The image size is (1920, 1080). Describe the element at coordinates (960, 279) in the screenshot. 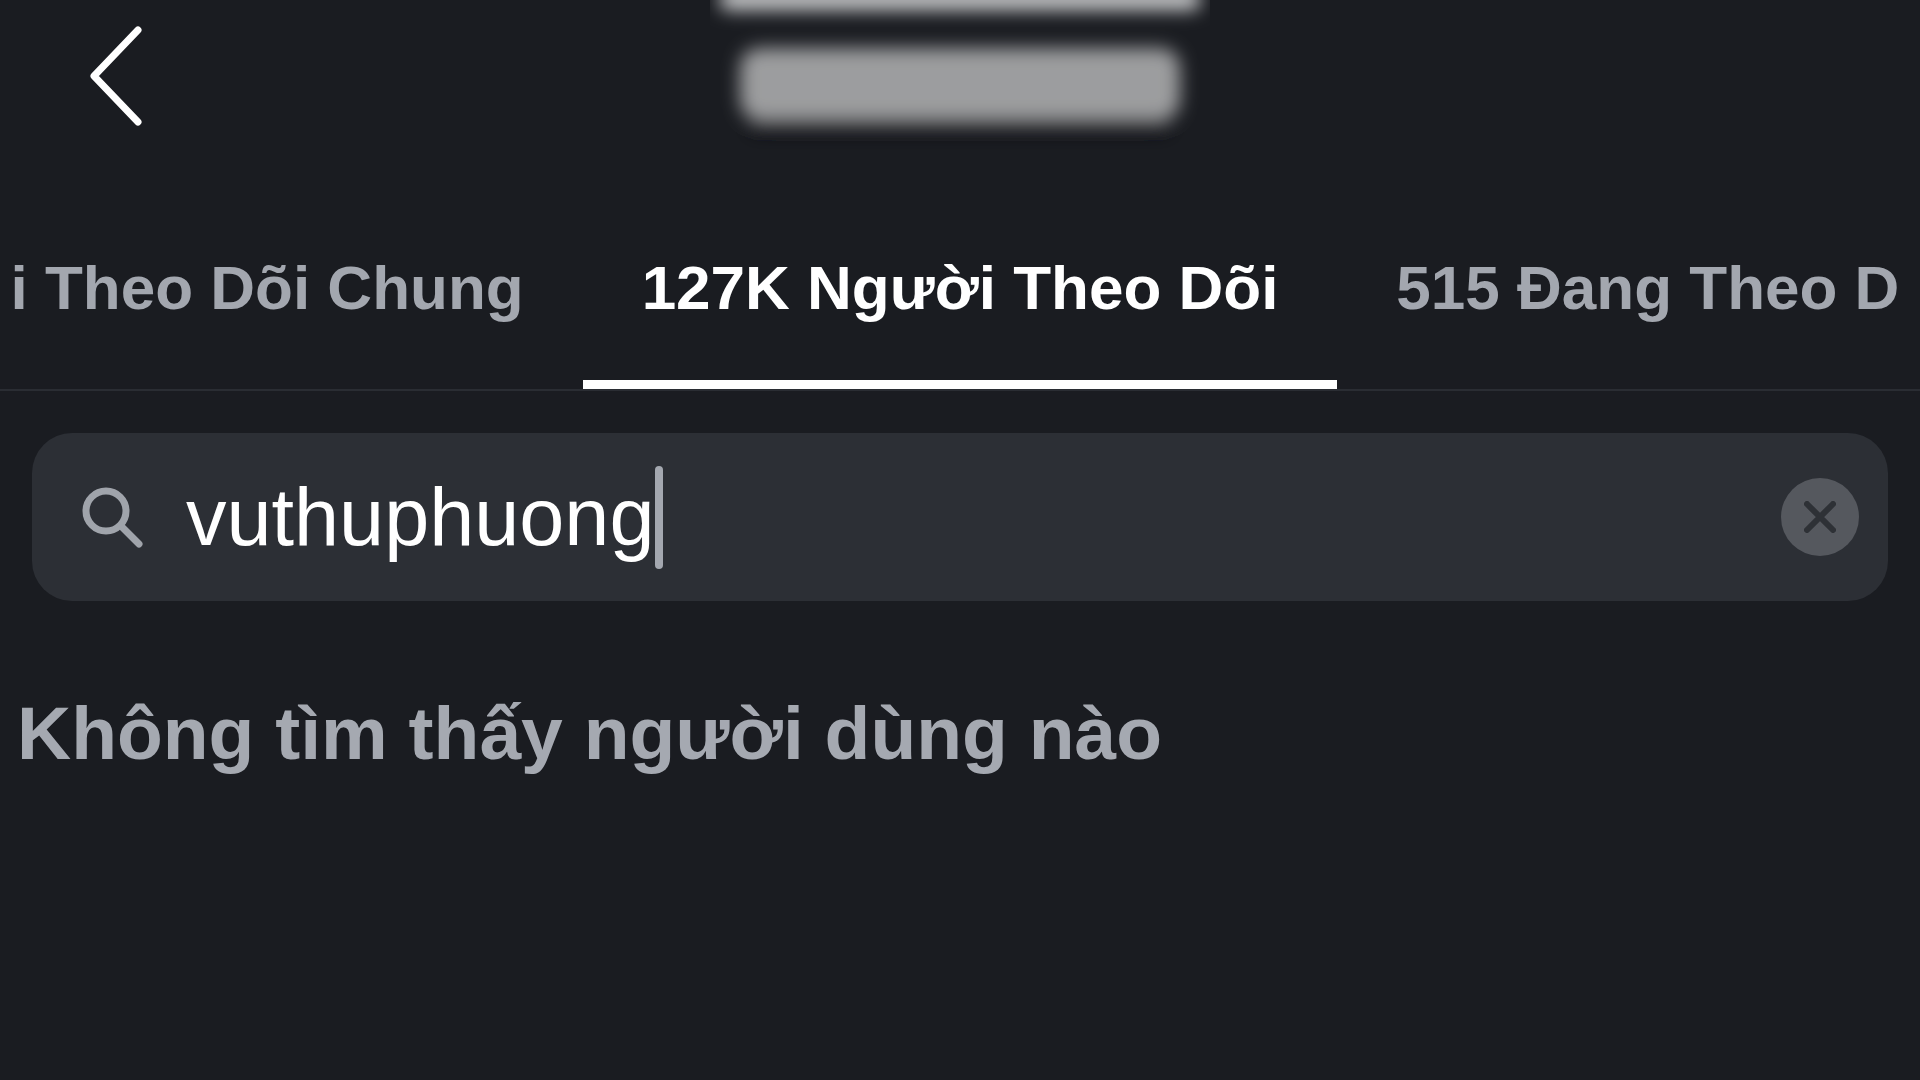

I see `tab: 127K Người Theo Dõi` at that location.